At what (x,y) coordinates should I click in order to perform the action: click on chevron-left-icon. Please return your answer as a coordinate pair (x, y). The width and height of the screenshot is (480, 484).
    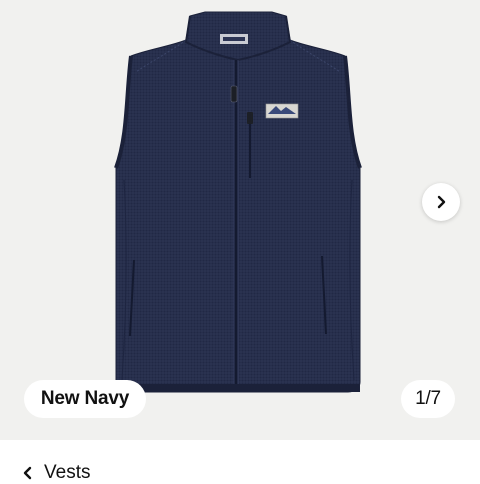
    Looking at the image, I should click on (27, 473).